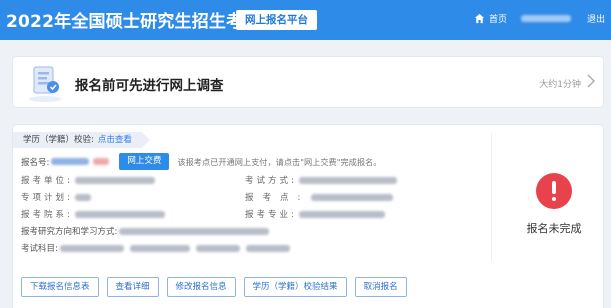 The height and width of the screenshot is (308, 611). What do you see at coordinates (295, 287) in the screenshot?
I see `verification-result-button: 学历（学籍）校验结果` at bounding box center [295, 287].